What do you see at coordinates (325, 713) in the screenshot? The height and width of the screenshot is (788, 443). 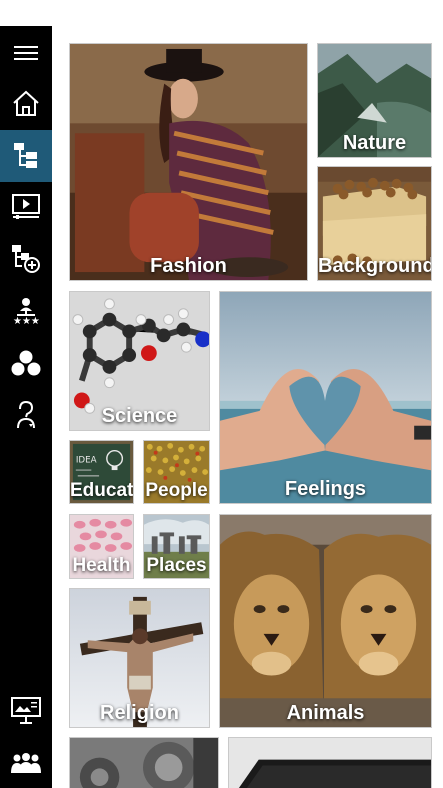 I see `tile-label-animals: Animals` at bounding box center [325, 713].